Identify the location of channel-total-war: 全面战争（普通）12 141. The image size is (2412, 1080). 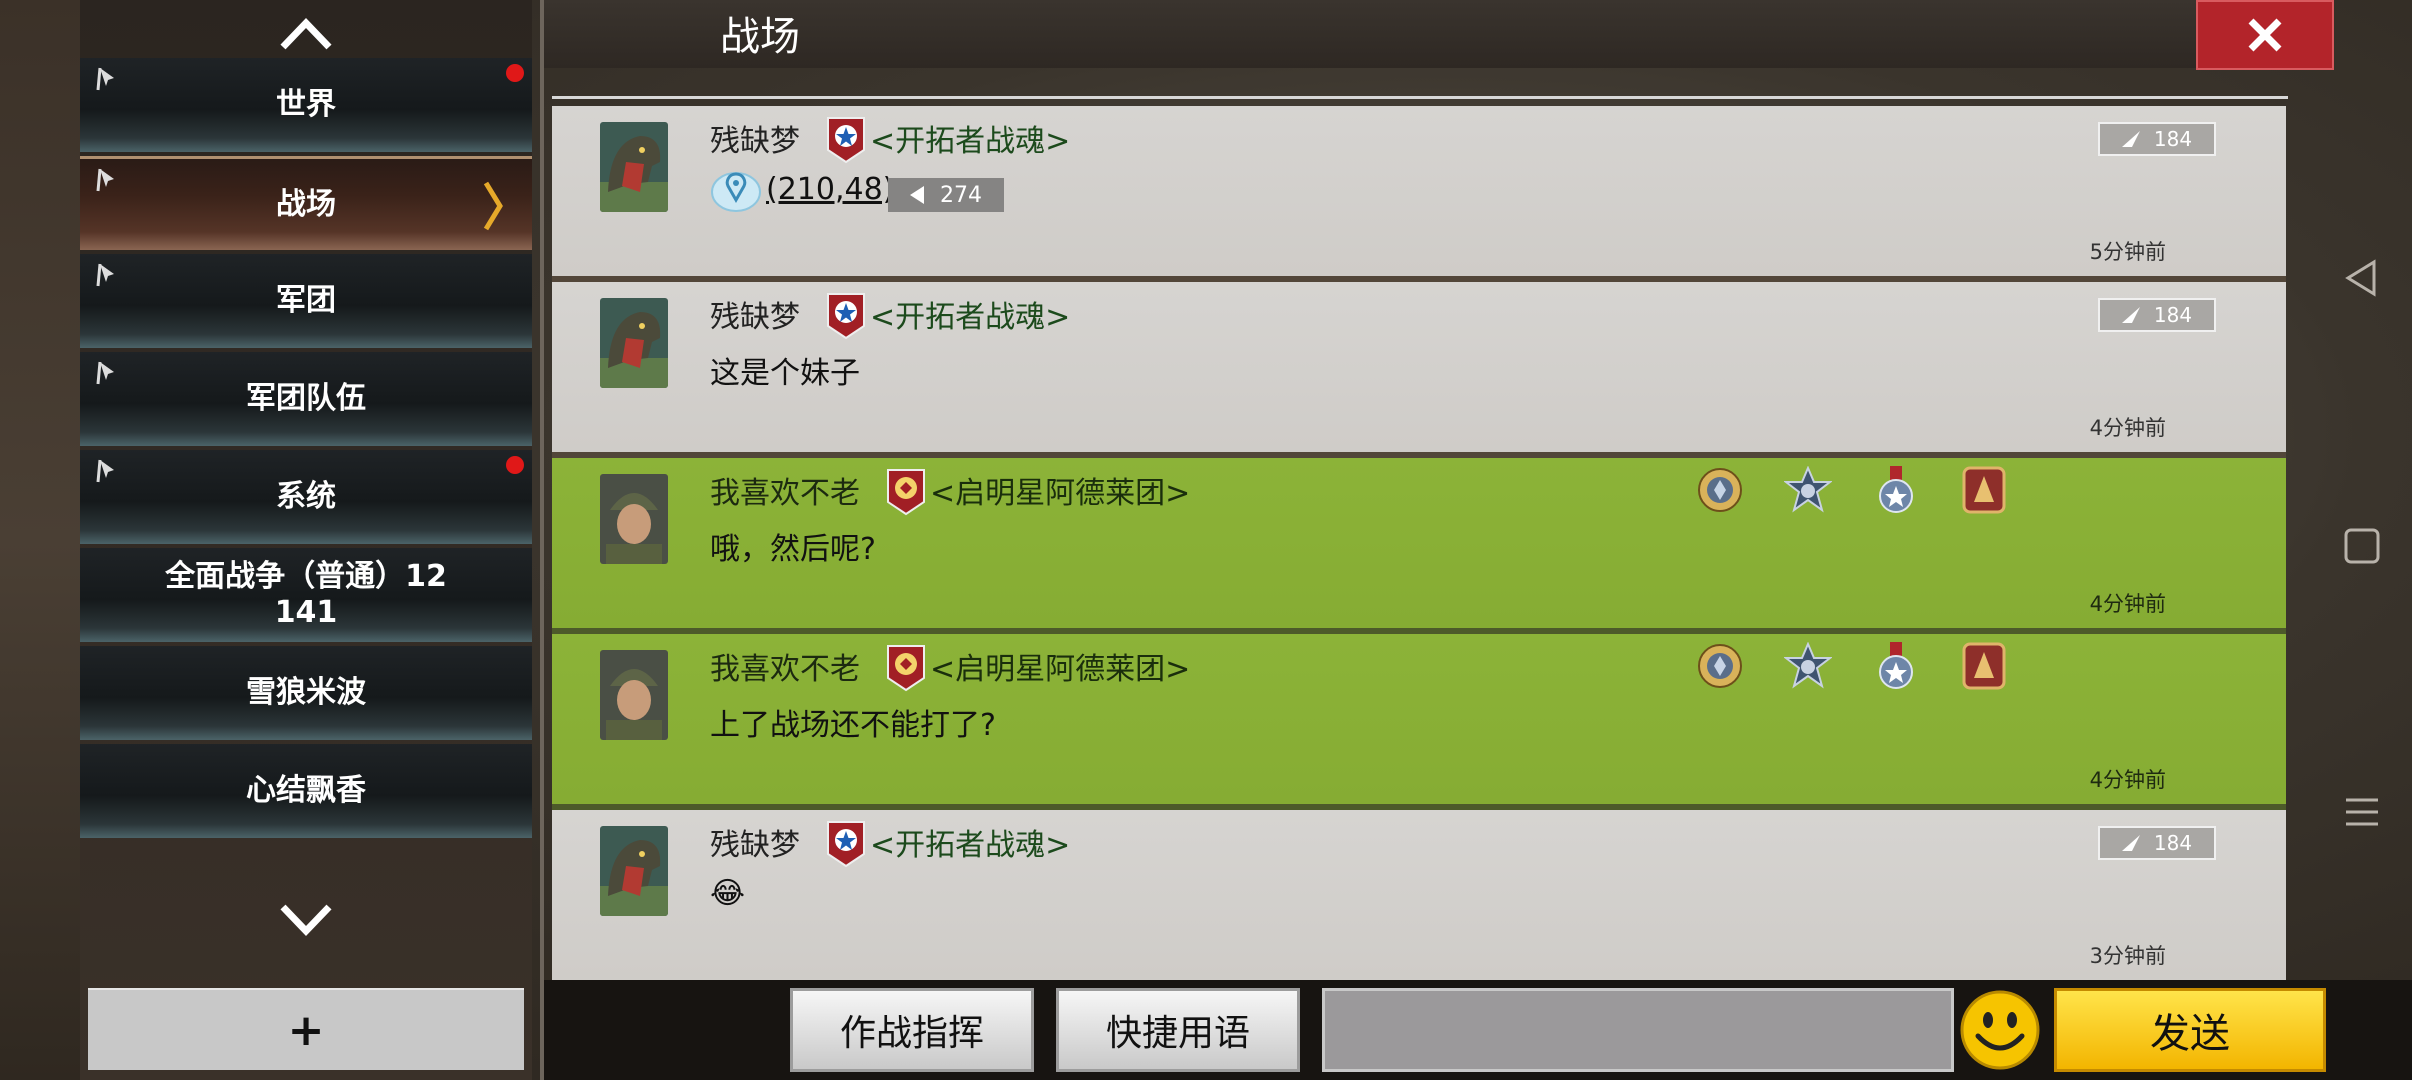
(306, 595).